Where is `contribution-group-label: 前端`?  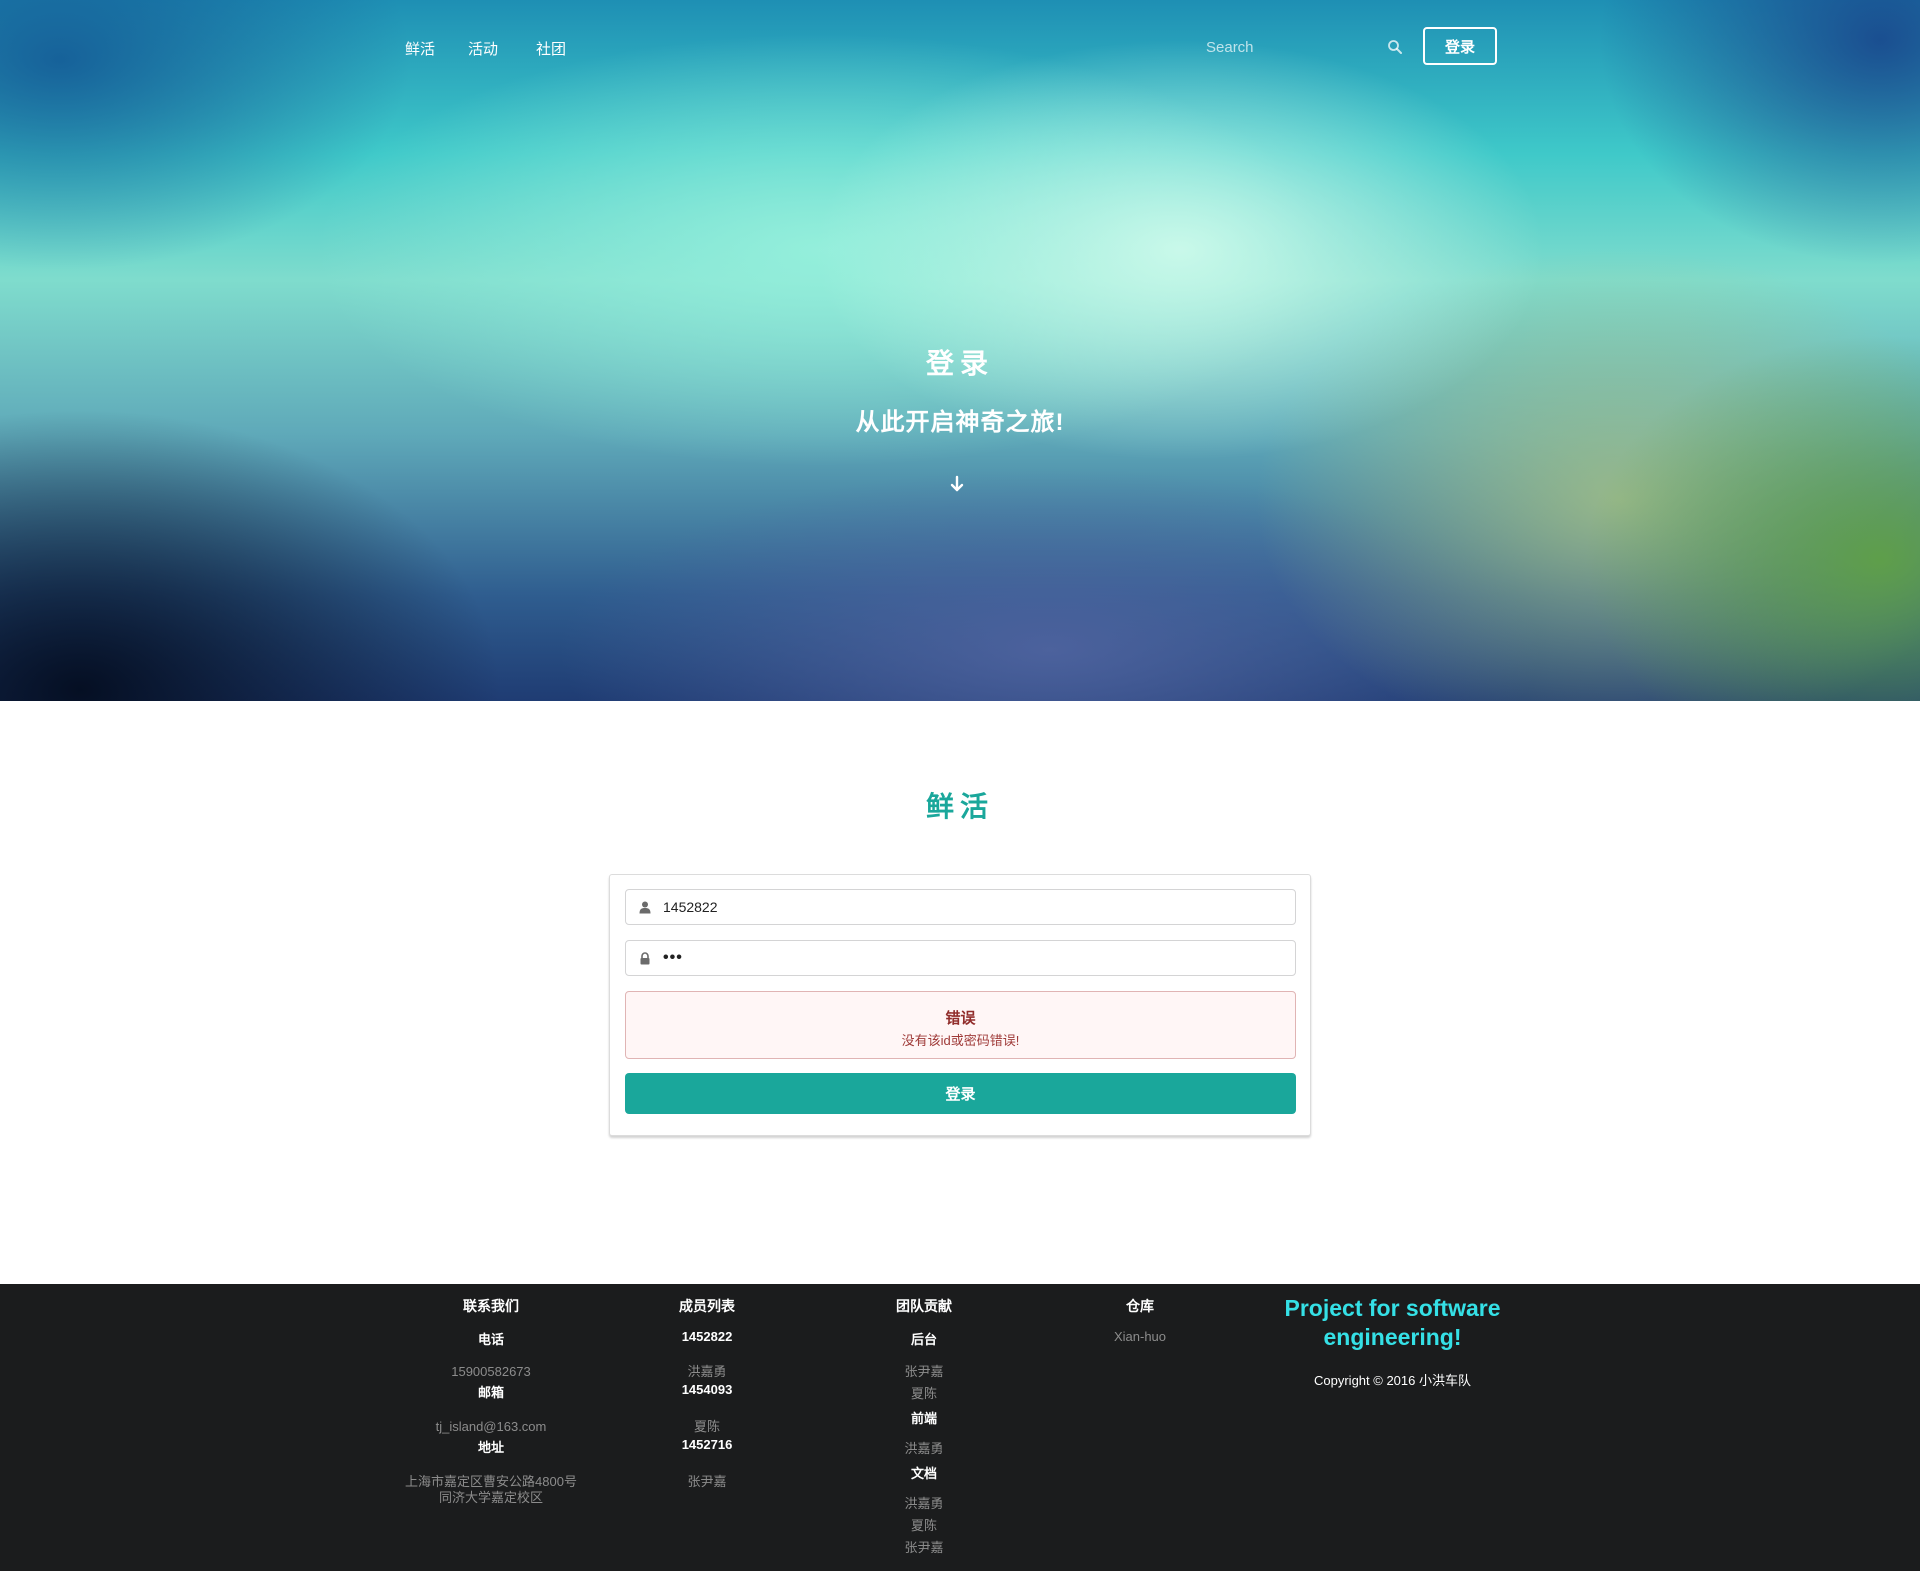 contribution-group-label: 前端 is located at coordinates (923, 1418).